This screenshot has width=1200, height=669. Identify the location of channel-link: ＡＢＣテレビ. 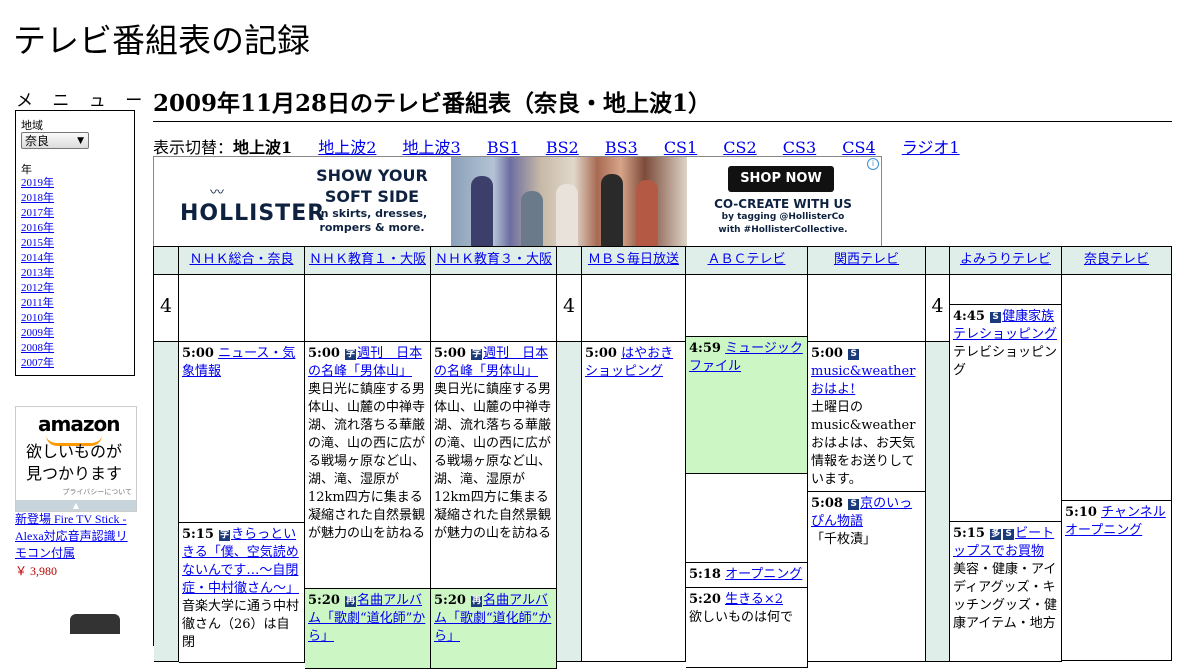
(746, 259).